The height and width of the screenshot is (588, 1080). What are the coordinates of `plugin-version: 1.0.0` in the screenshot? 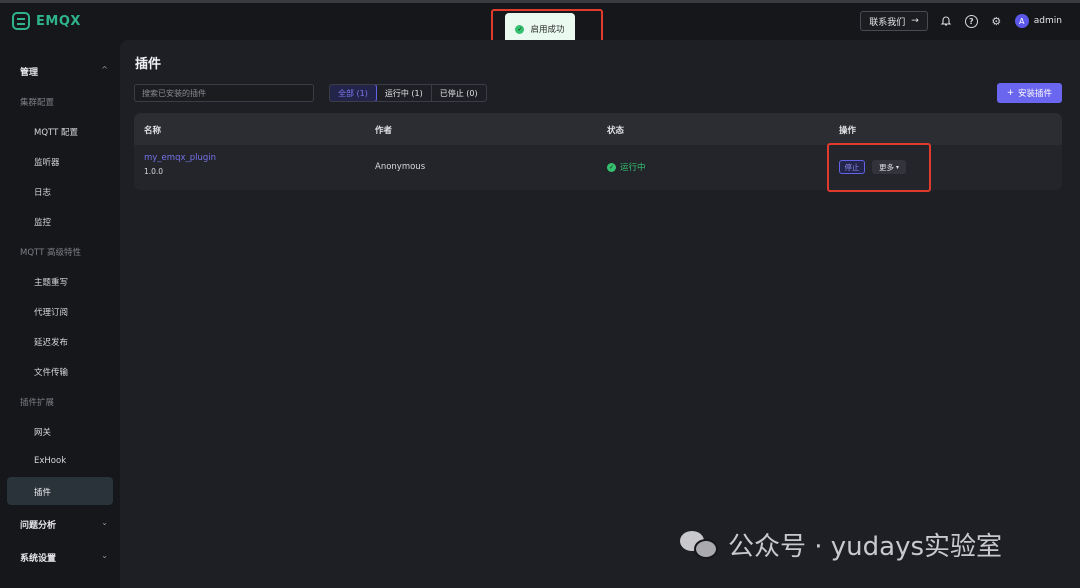 It's located at (154, 171).